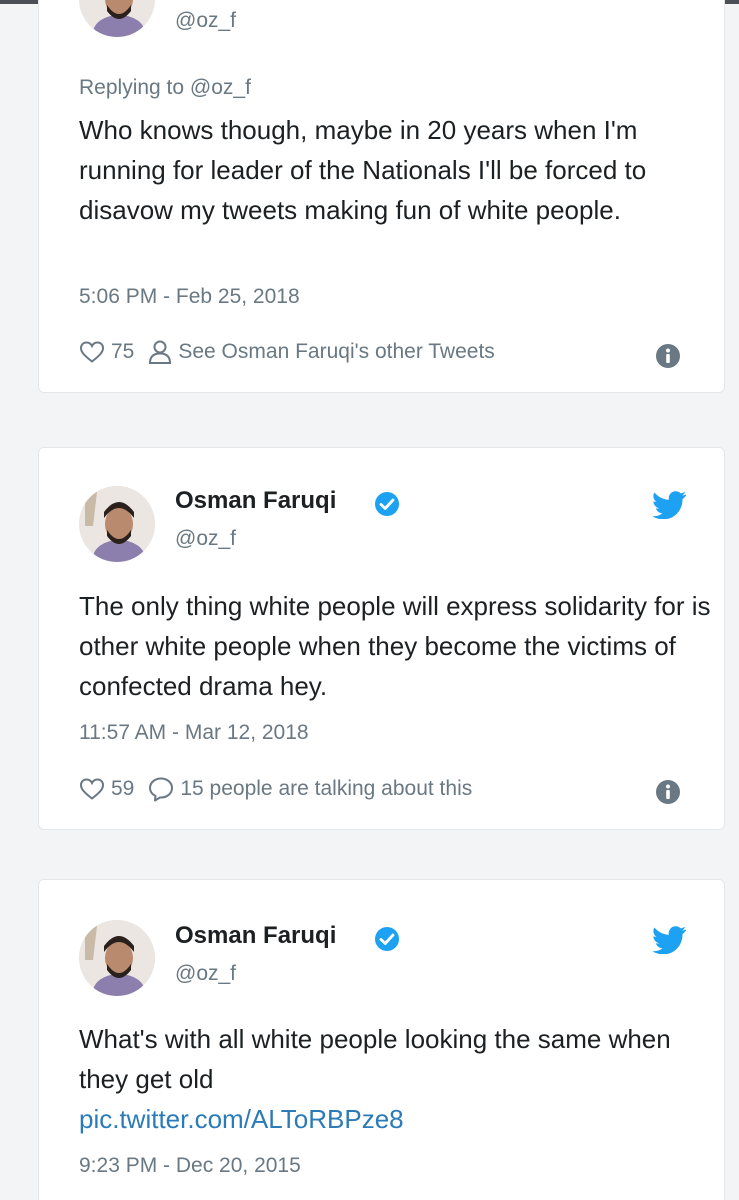  What do you see at coordinates (165, 88) in the screenshot?
I see `replying-to: Replying to @oz_f` at bounding box center [165, 88].